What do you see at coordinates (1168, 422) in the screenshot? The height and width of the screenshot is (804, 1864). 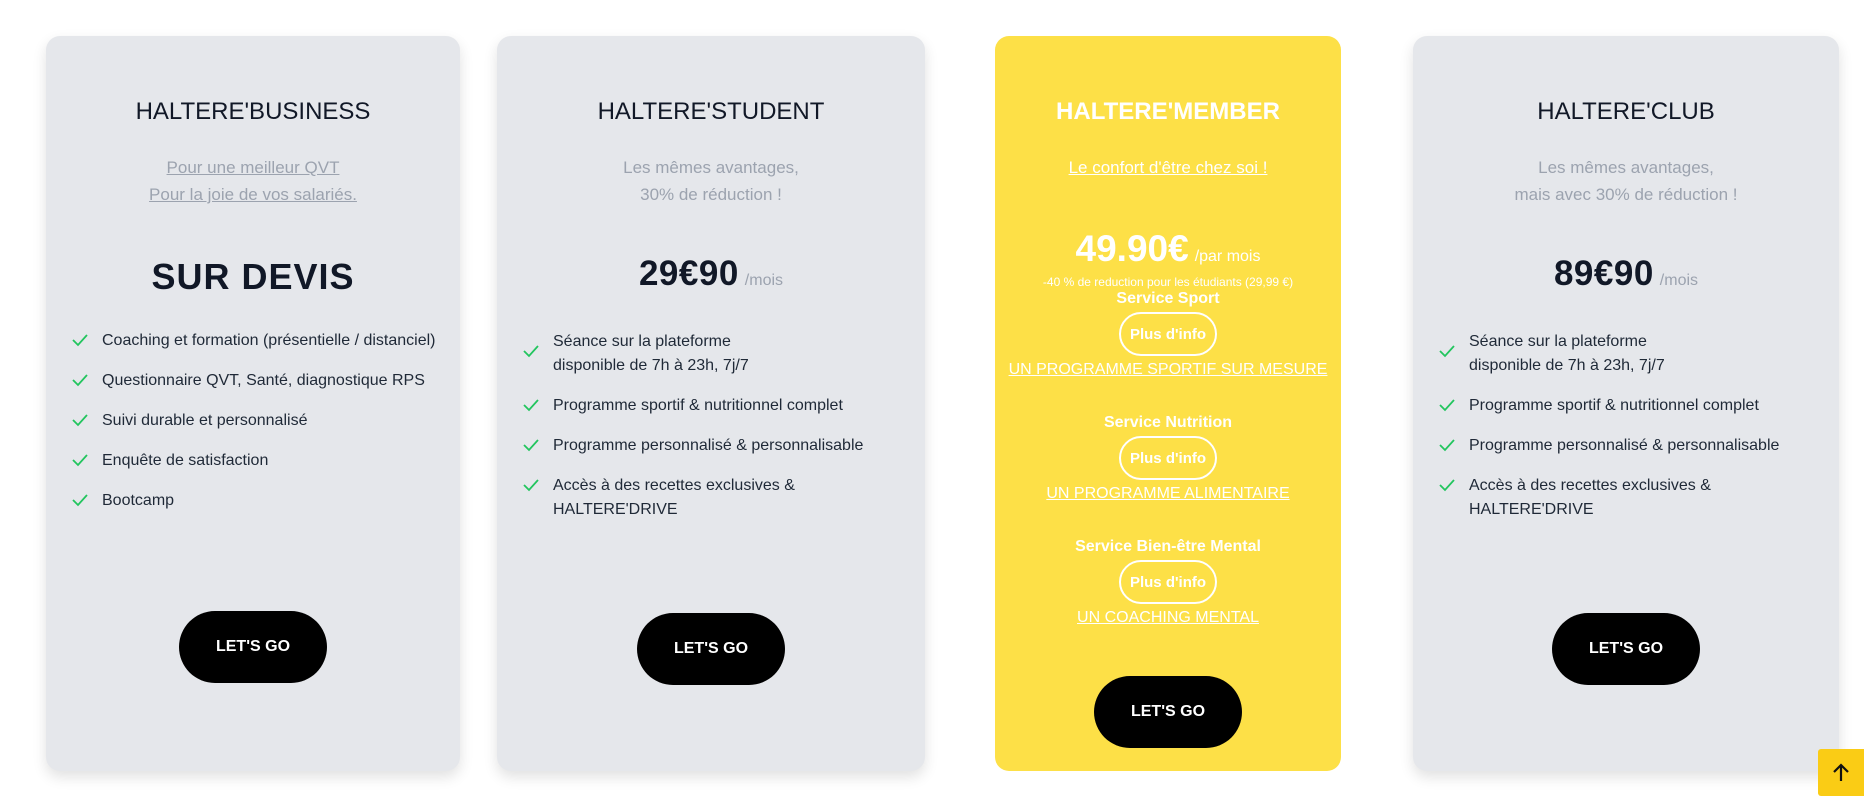 I see `service-name: Service Nutrition` at bounding box center [1168, 422].